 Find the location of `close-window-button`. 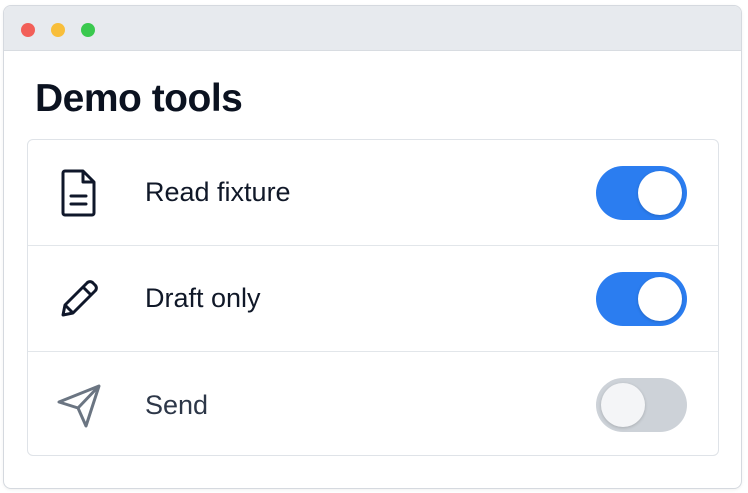

close-window-button is located at coordinates (28, 30).